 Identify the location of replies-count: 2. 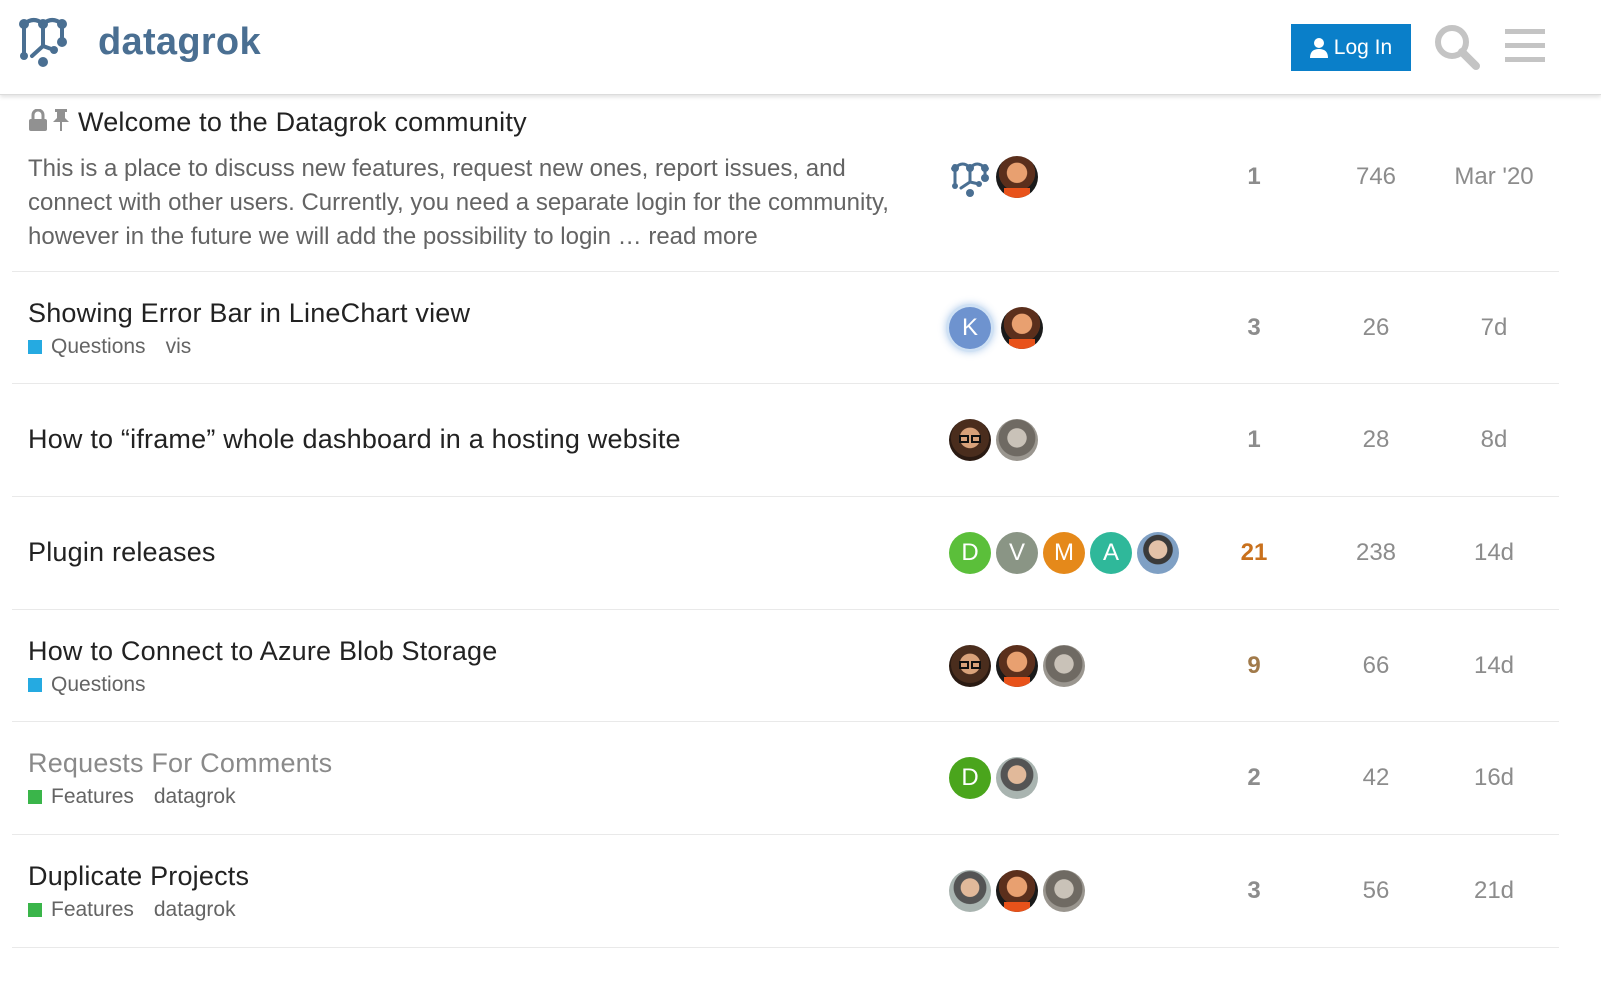
(1254, 777).